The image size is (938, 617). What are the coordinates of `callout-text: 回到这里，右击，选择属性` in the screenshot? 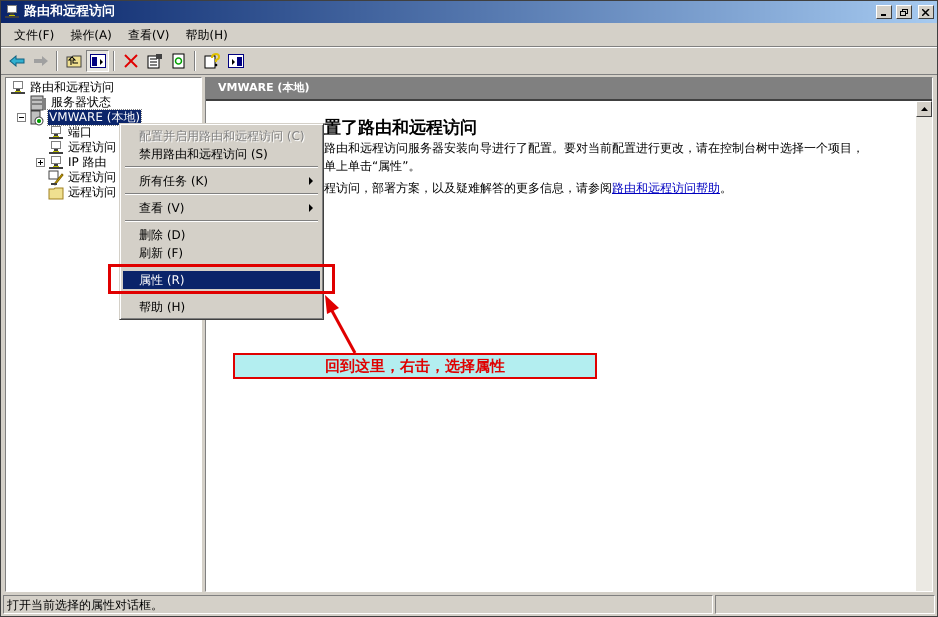 It's located at (415, 366).